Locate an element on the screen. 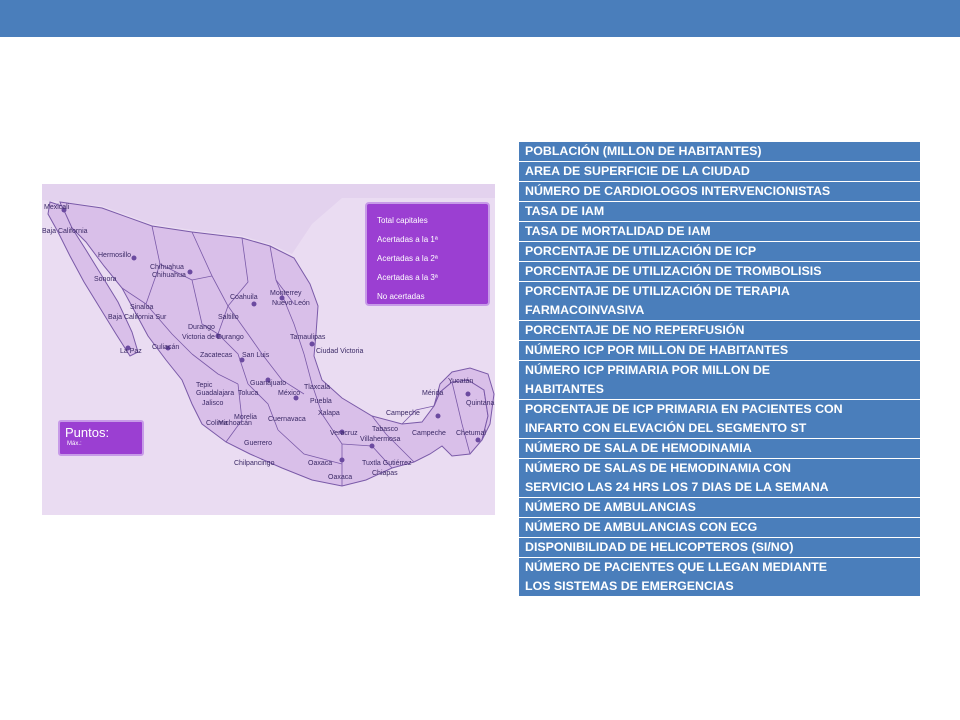 The width and height of the screenshot is (960, 720). map-place-label: Monterrey is located at coordinates (286, 293).